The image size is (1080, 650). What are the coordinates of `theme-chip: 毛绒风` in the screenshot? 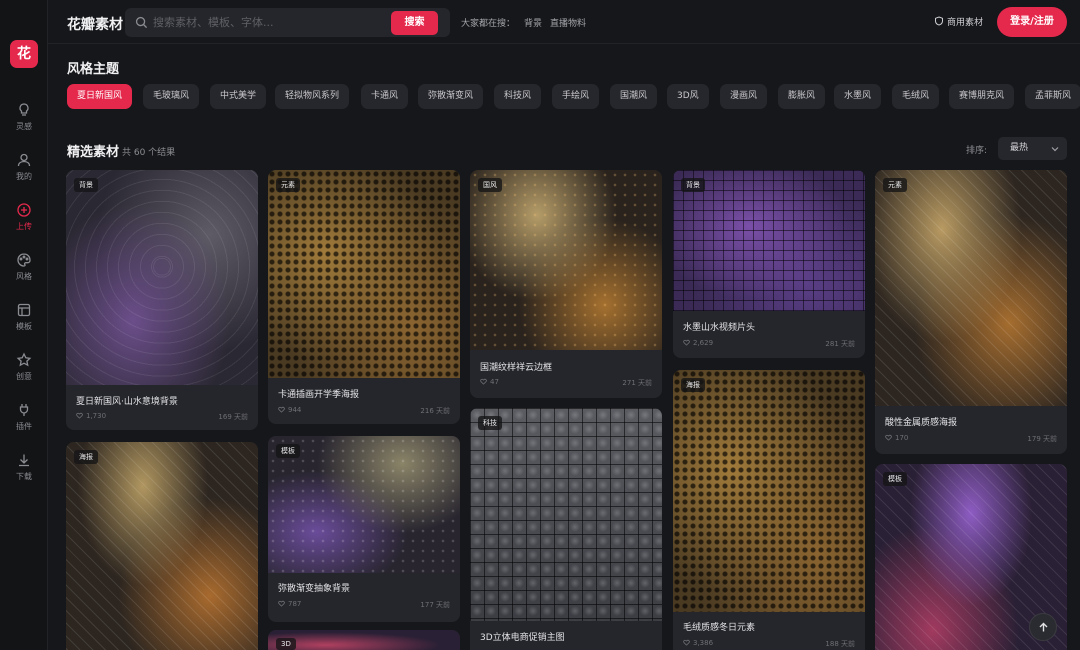 It's located at (916, 96).